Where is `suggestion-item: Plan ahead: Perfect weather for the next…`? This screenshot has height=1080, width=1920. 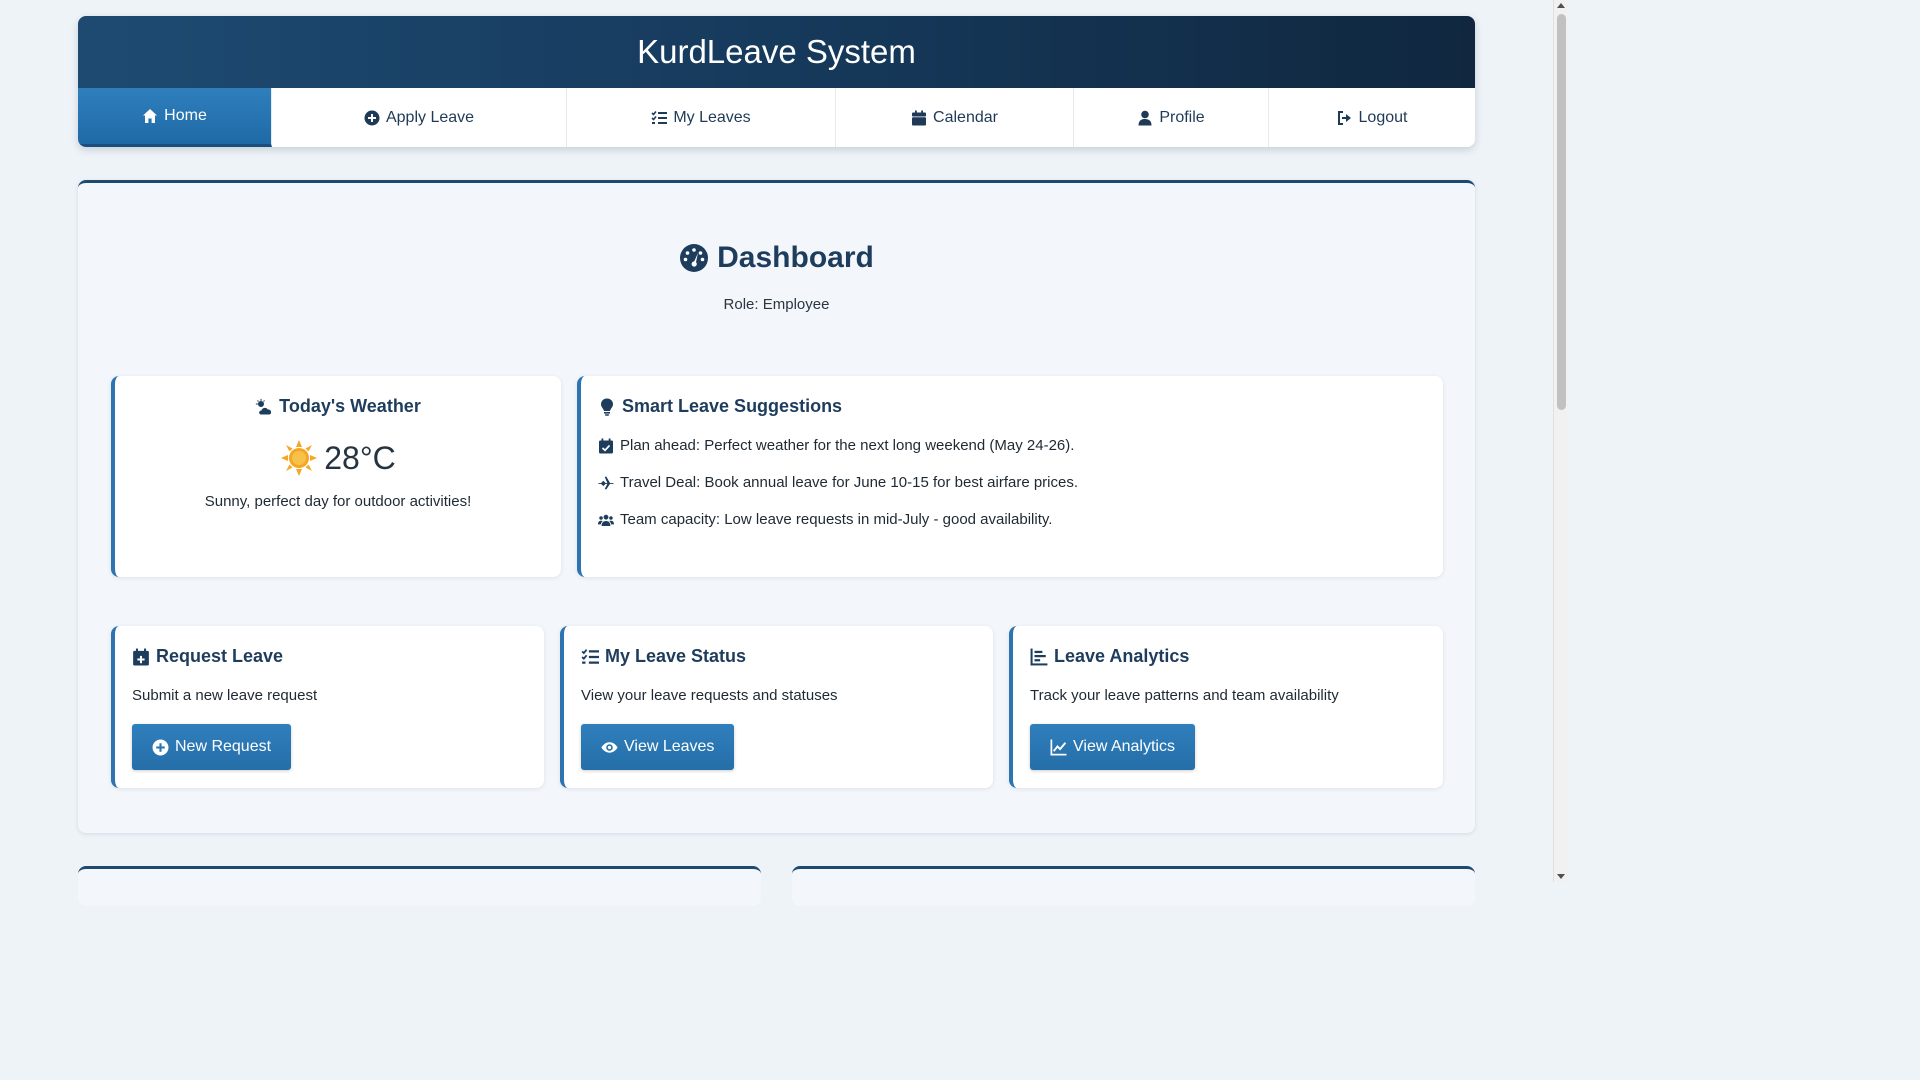
suggestion-item: Plan ahead: Perfect weather for the next… is located at coordinates (1020, 445).